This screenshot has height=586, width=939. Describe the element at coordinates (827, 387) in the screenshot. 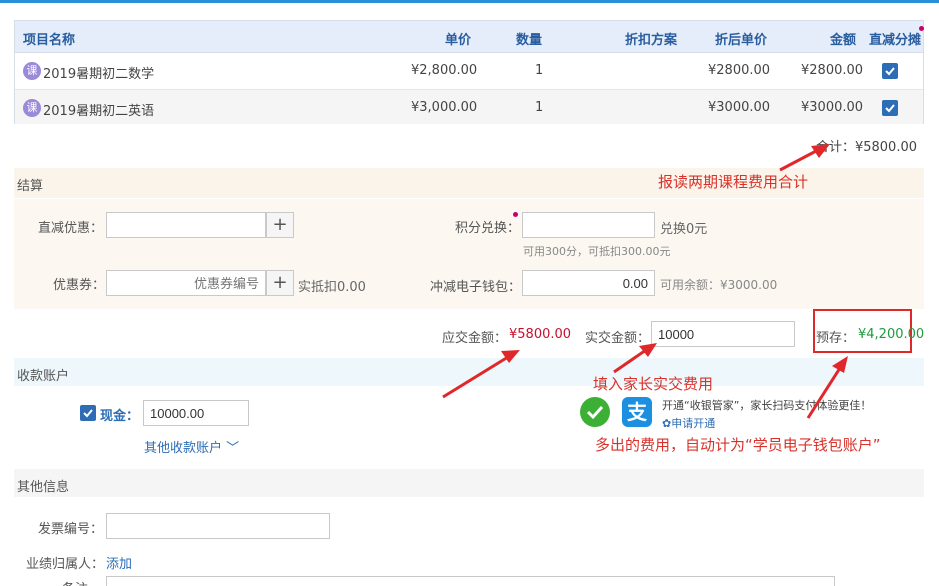

I see `arrow-to-prestore` at that location.